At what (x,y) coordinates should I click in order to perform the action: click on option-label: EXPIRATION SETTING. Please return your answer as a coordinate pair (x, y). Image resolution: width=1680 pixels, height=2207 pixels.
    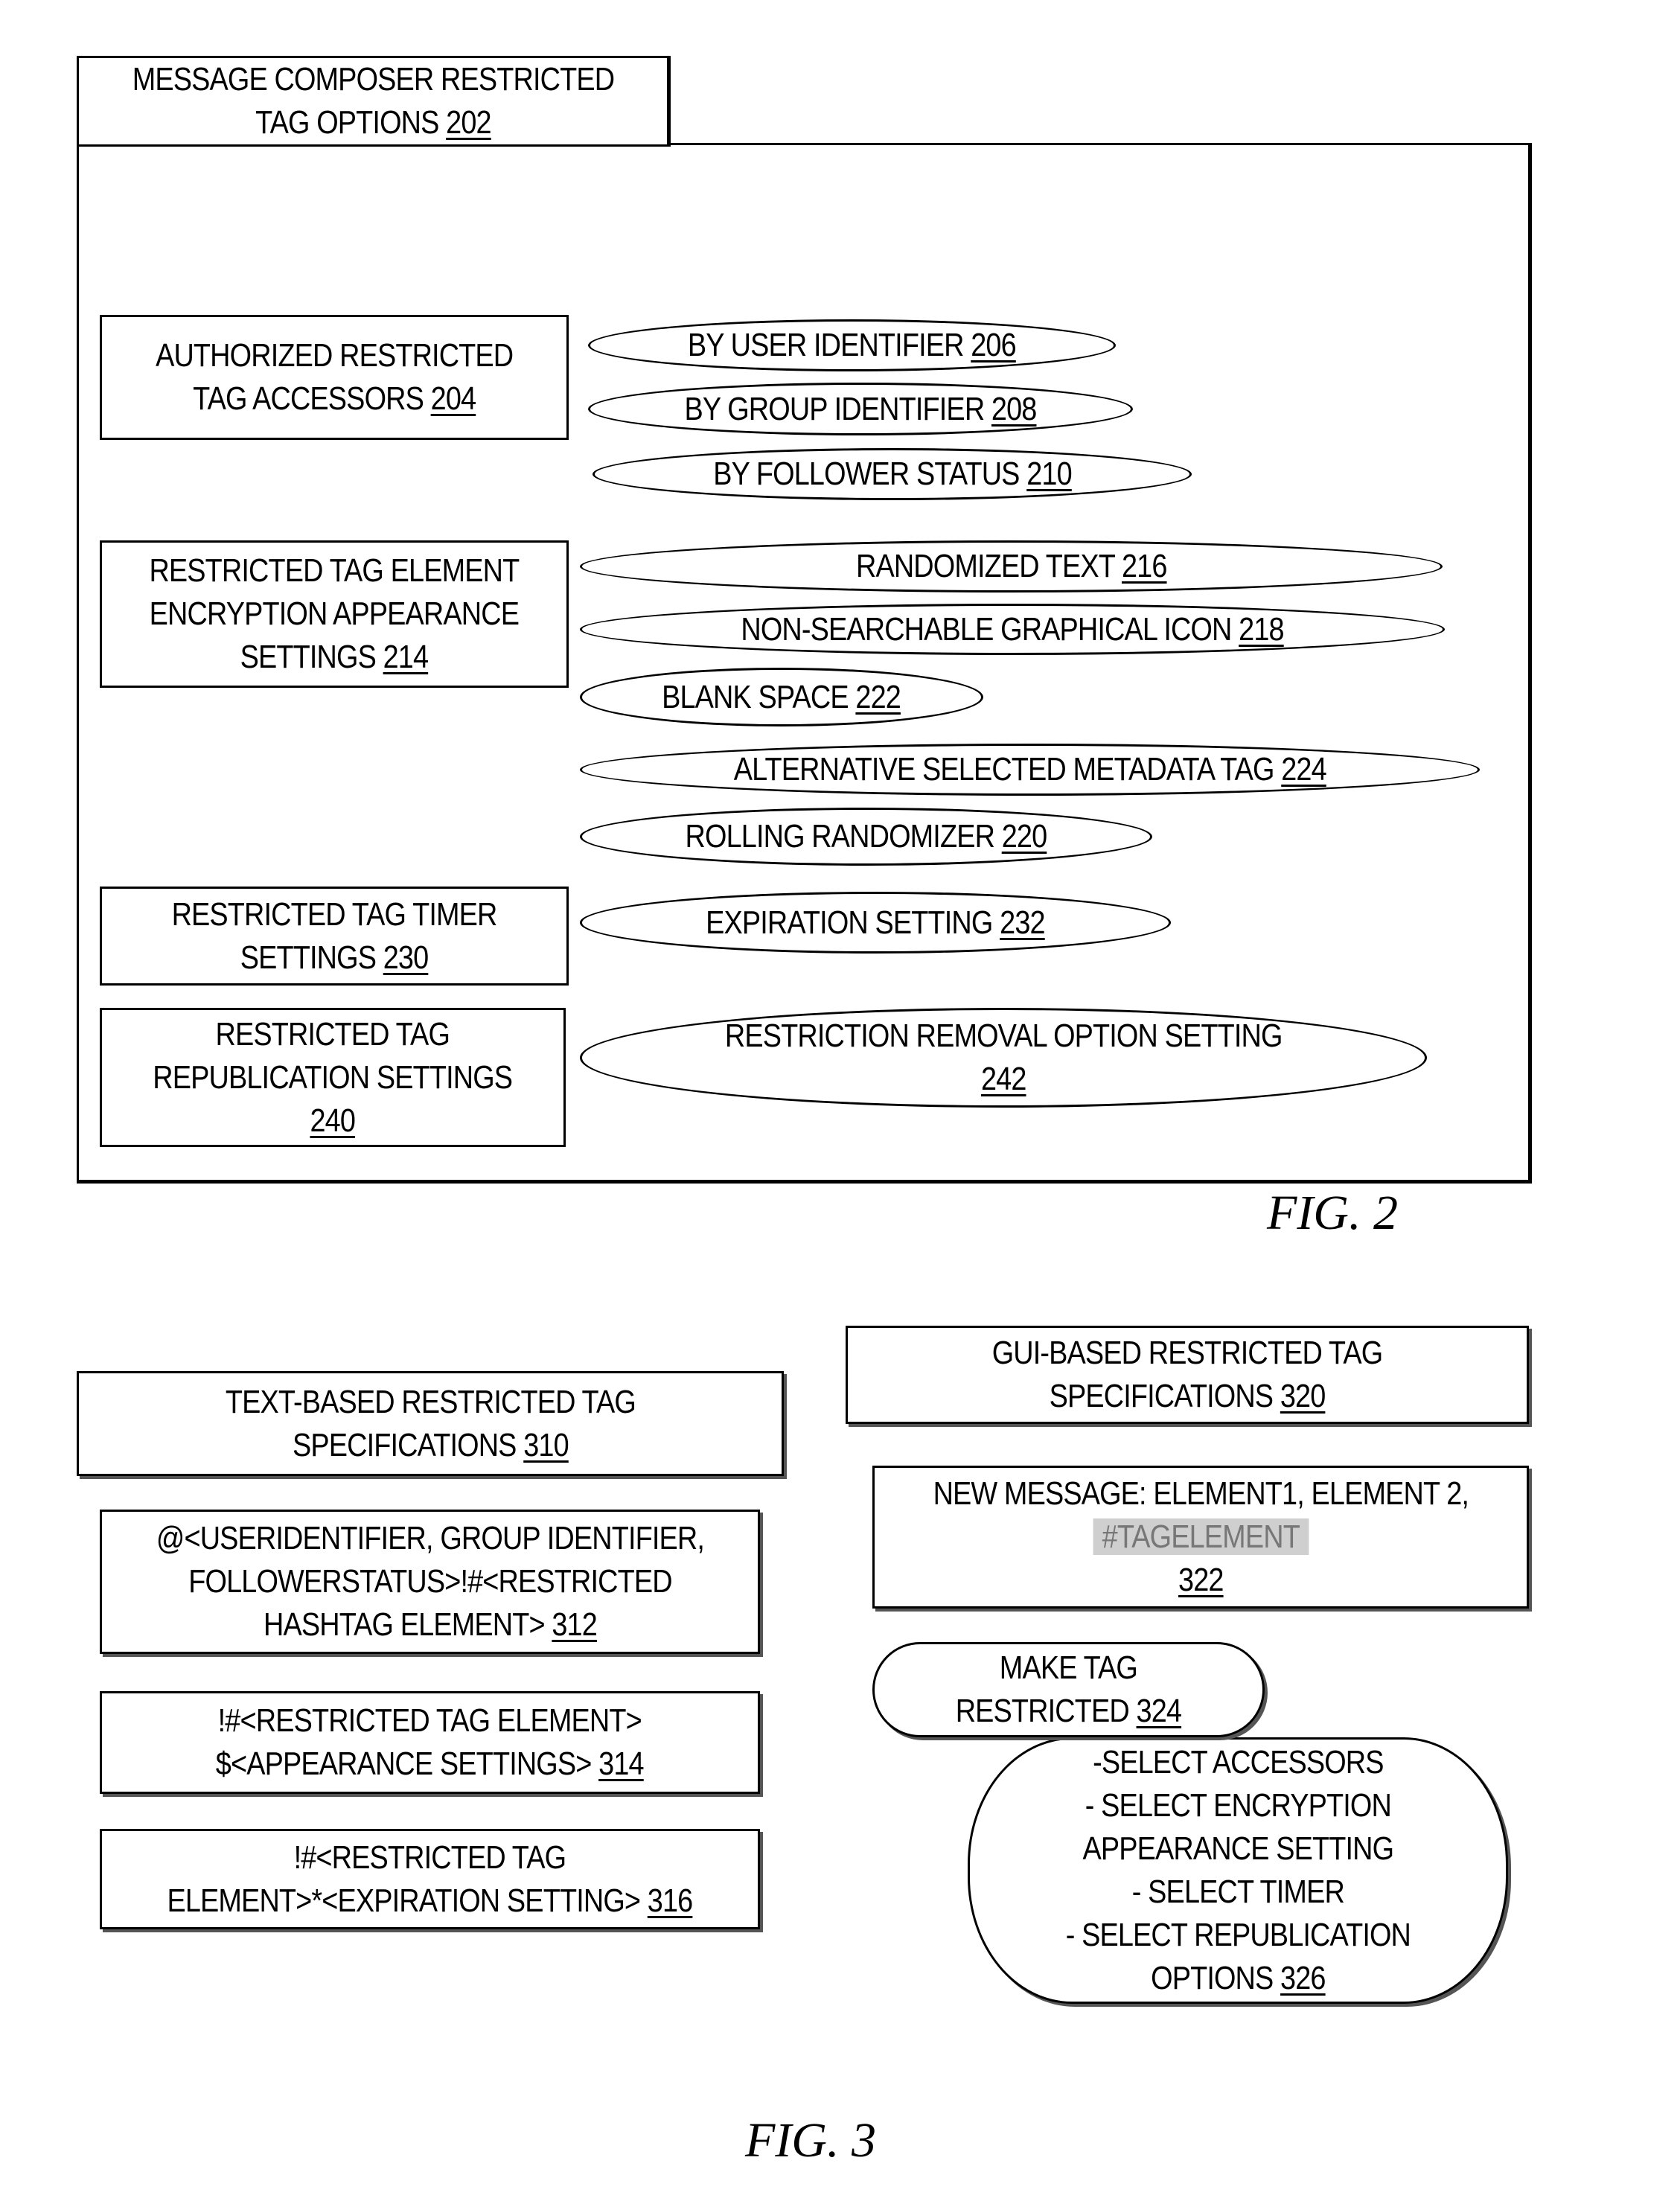
    Looking at the image, I should click on (853, 922).